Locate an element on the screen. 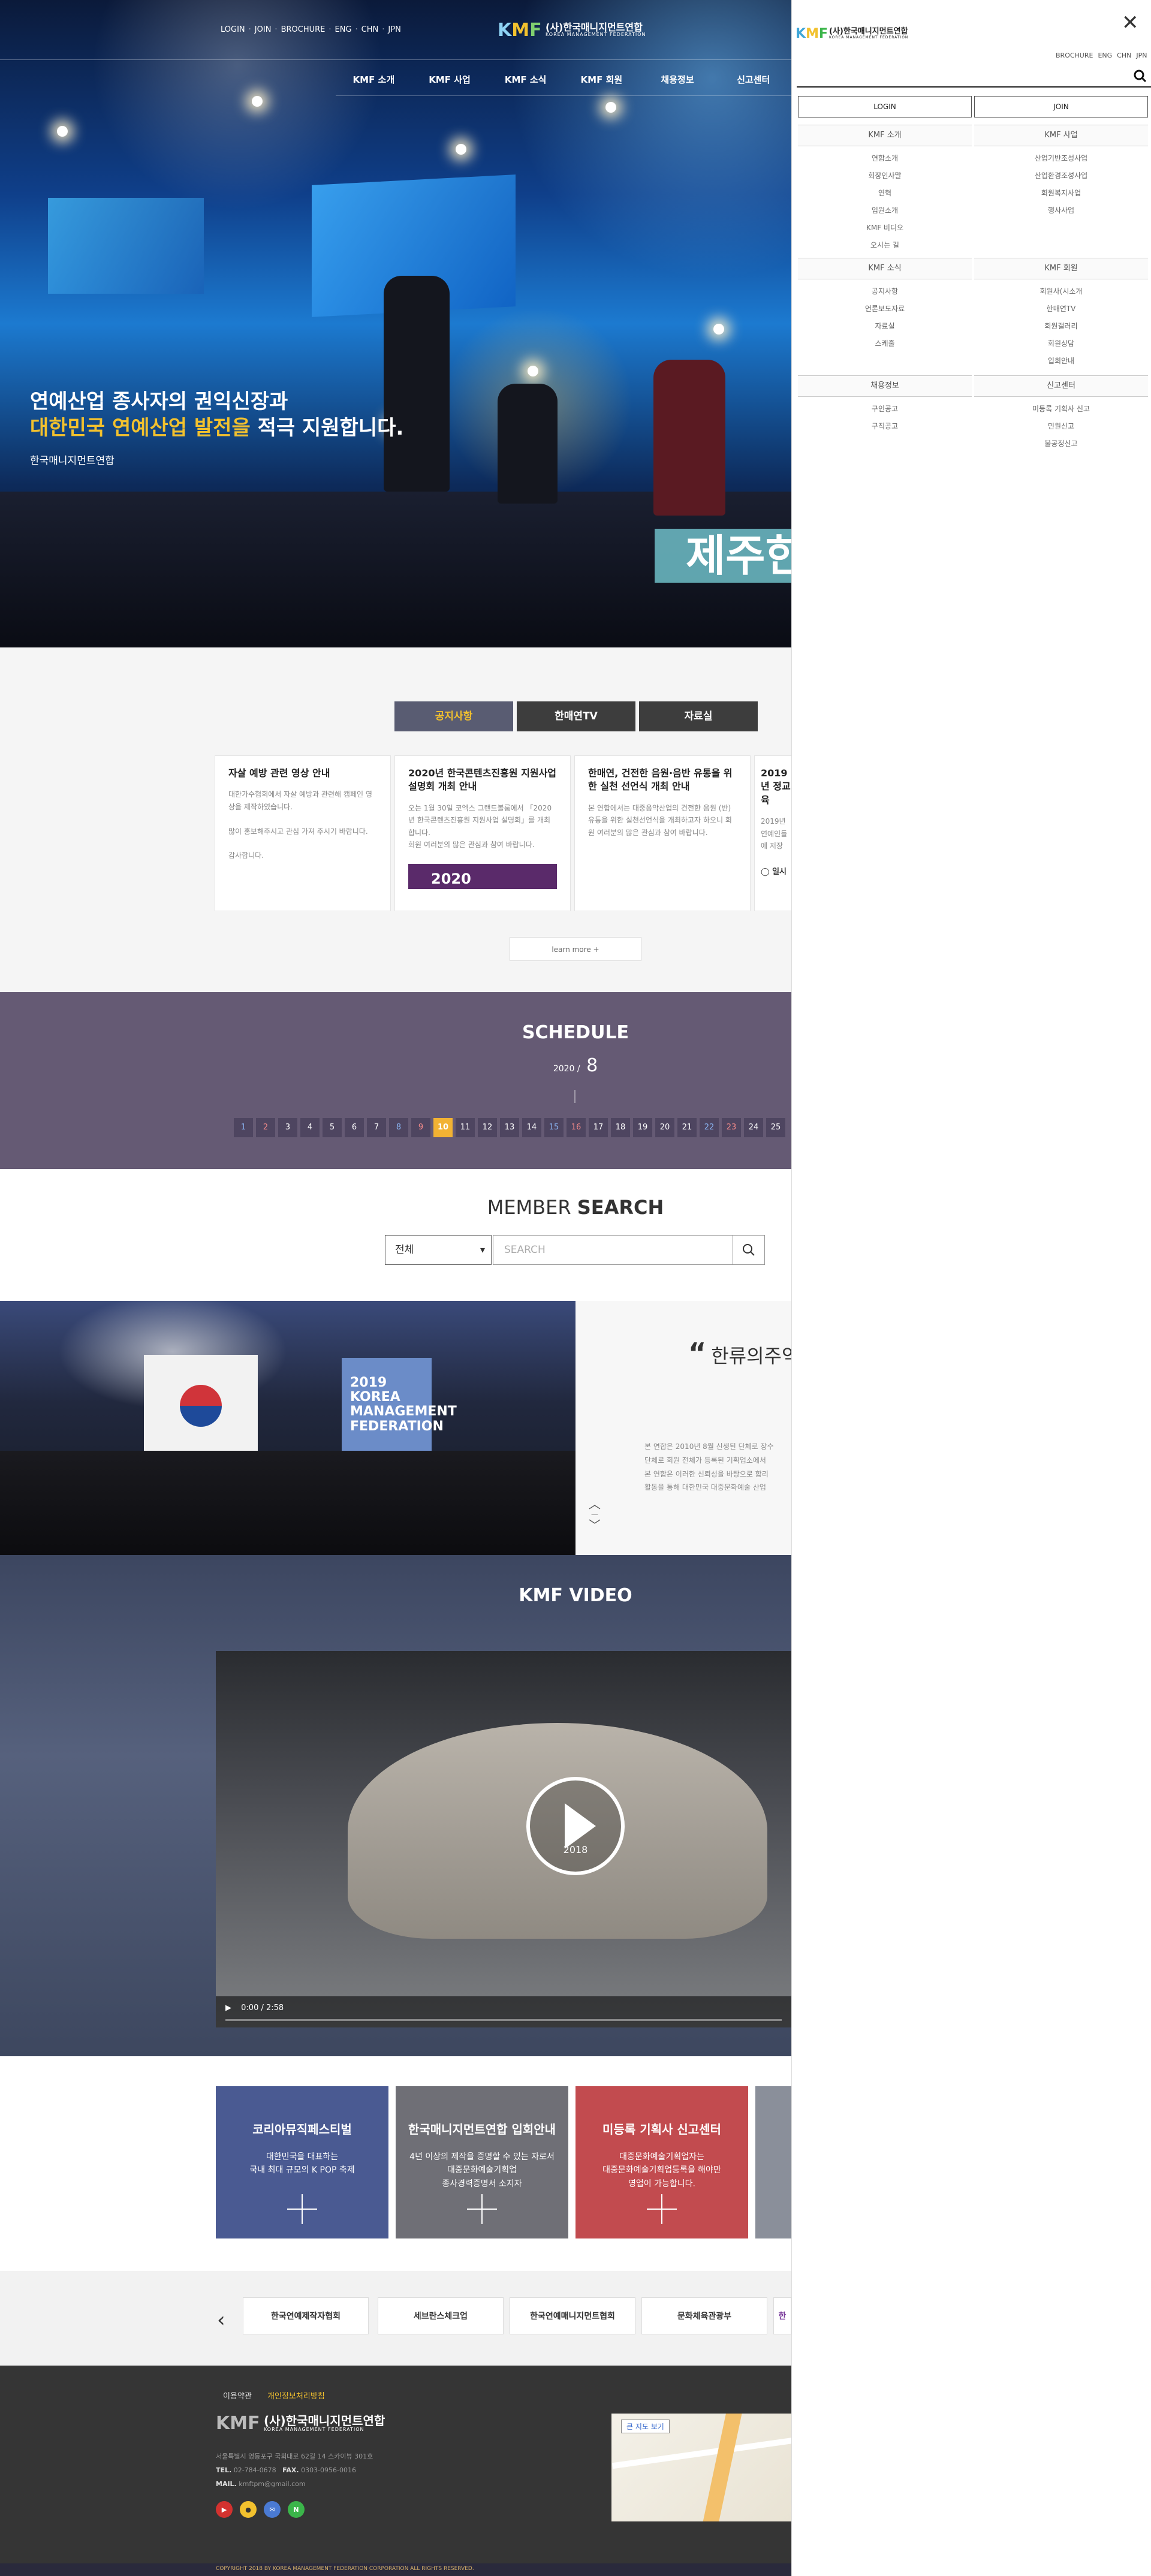  schedule-day: 4 is located at coordinates (310, 1127).